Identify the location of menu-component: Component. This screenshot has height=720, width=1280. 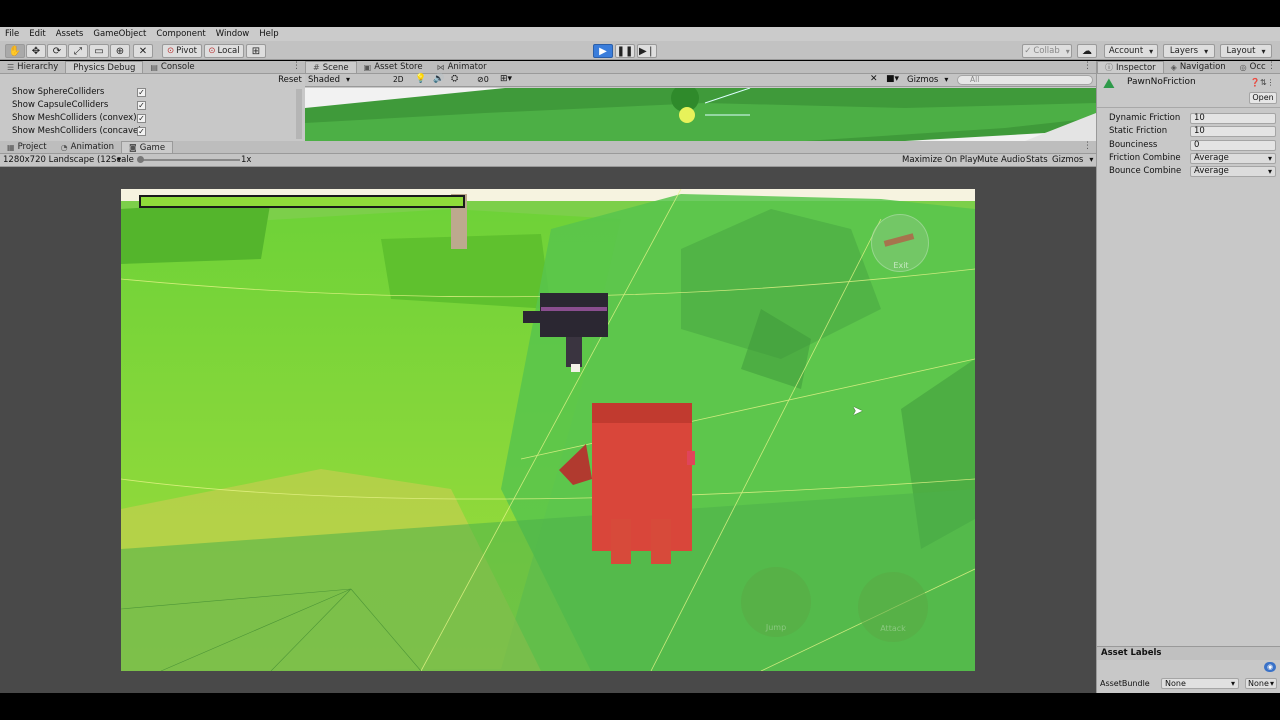
(180, 34).